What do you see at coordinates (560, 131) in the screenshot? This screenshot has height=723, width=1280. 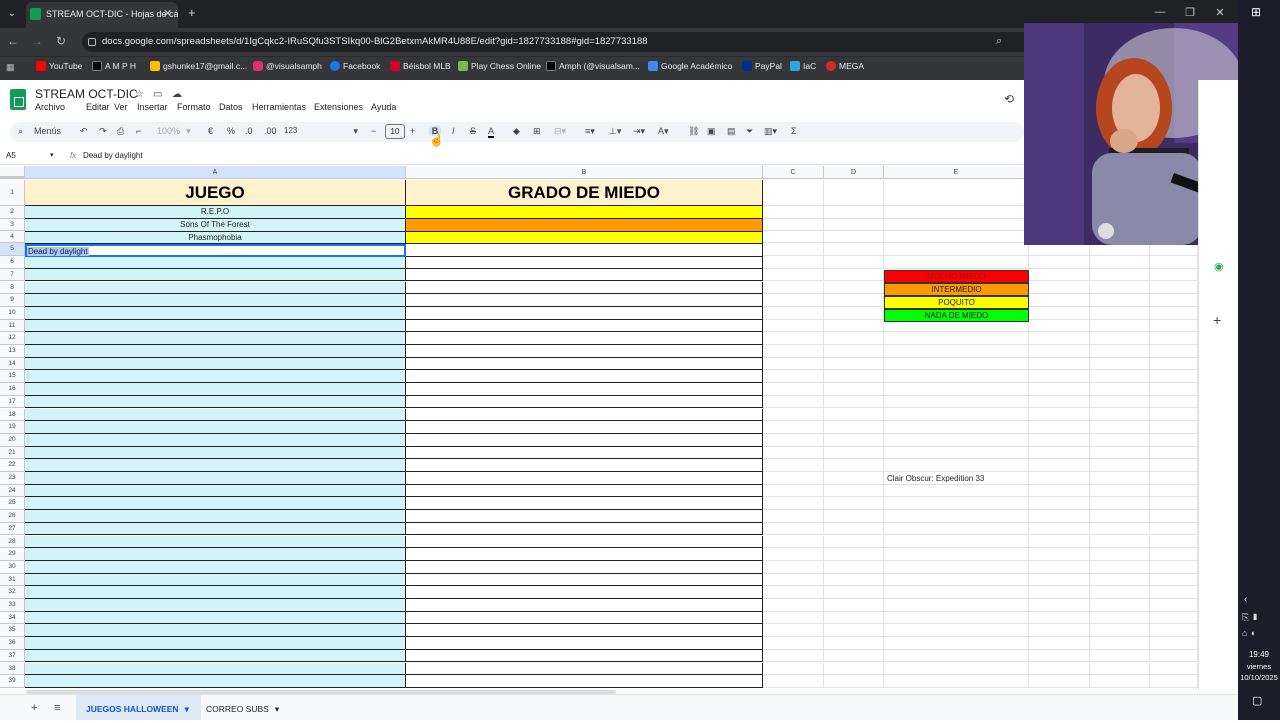 I see `merge-cells-icon: ⊟▾` at bounding box center [560, 131].